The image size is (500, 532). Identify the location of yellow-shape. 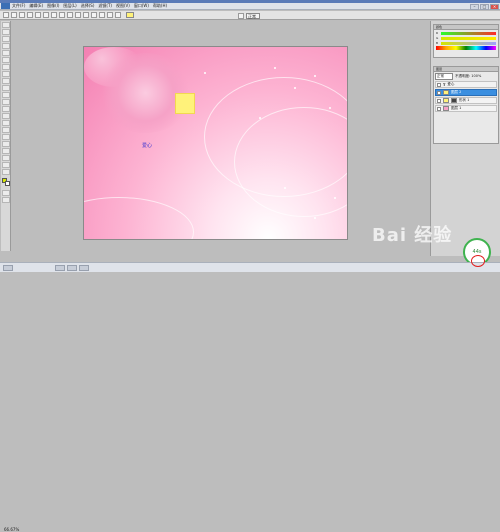
(185, 103).